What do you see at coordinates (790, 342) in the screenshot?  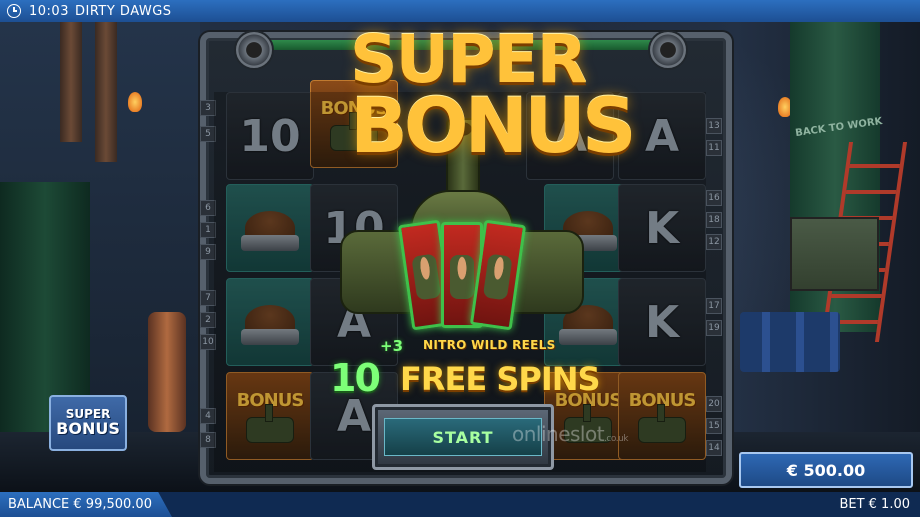 I see `barrels` at bounding box center [790, 342].